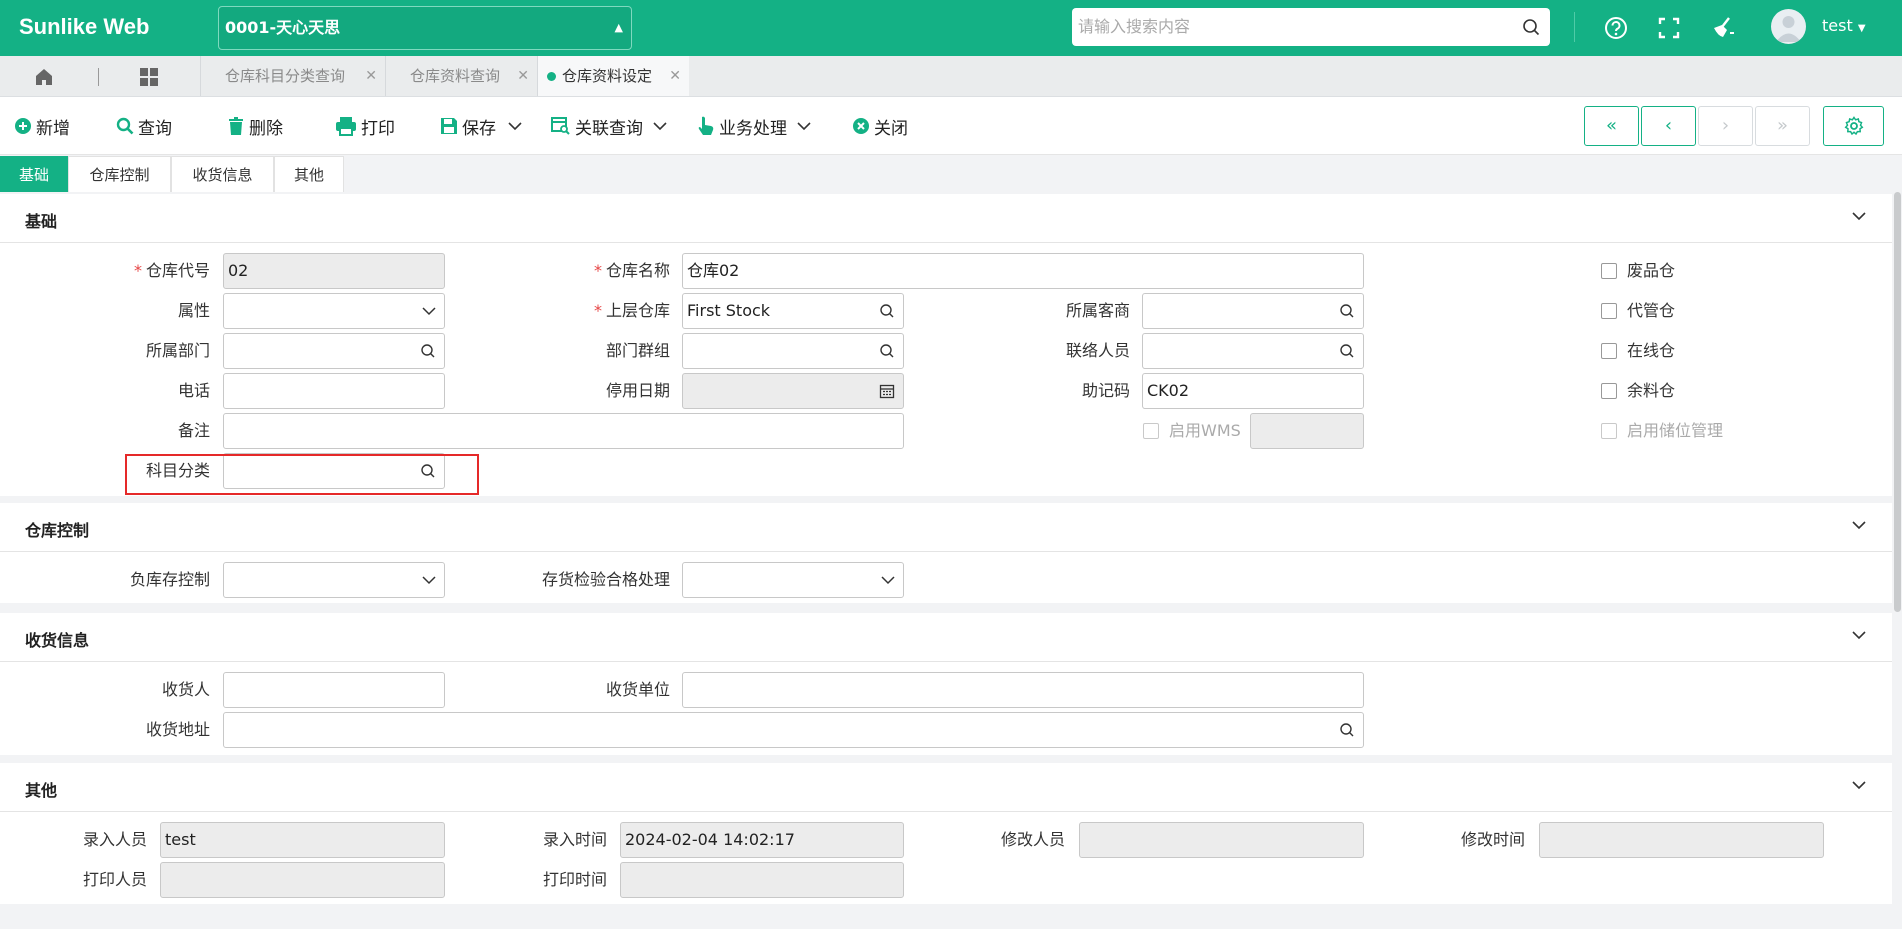 This screenshot has width=1902, height=929. Describe the element at coordinates (951, 76) in the screenshot. I see `page-tabs-bar: 仓库科目分类查询 ✕ 仓库资料查询 ✕ 仓库资料设定 ✕` at that location.